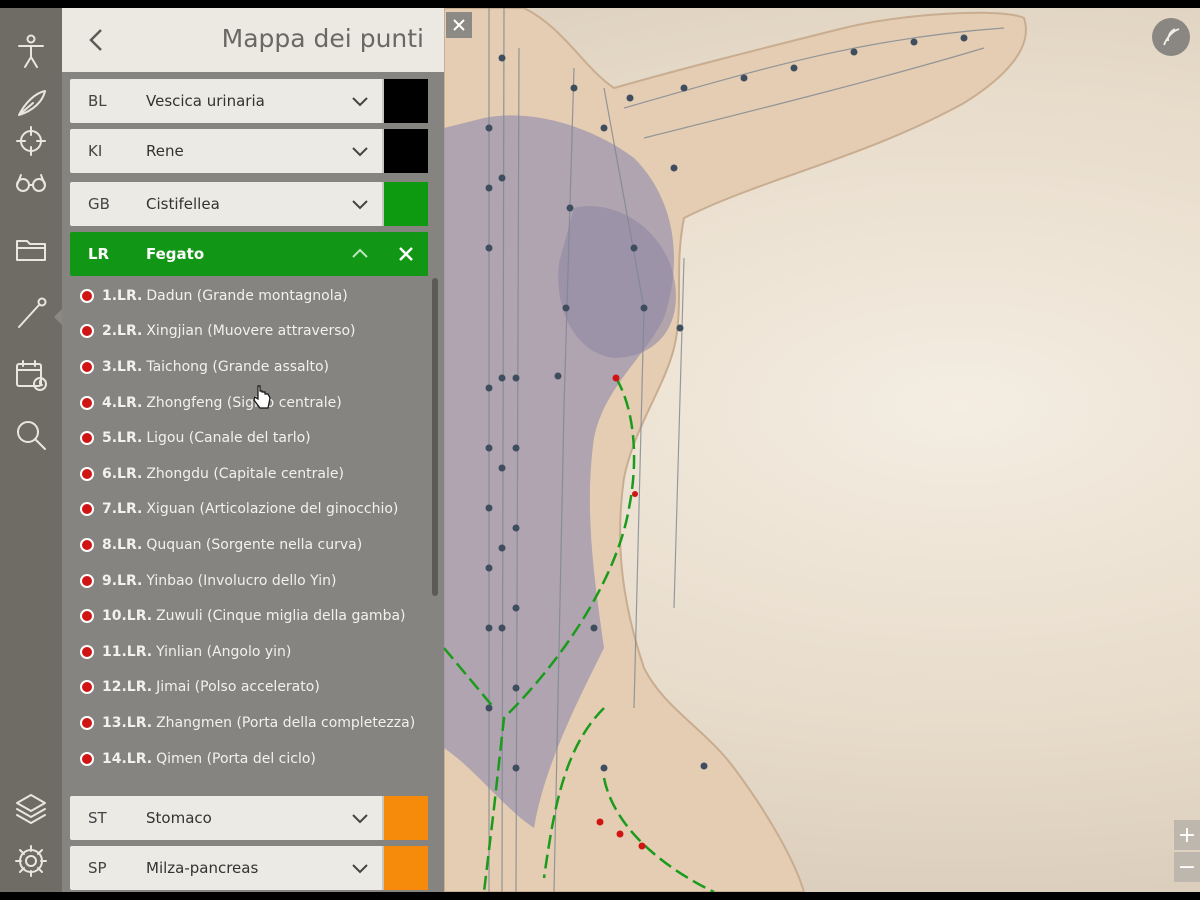 This screenshot has height=900, width=1200. What do you see at coordinates (249, 204) in the screenshot?
I see `meridian-row-gb: GB Cistifellea` at bounding box center [249, 204].